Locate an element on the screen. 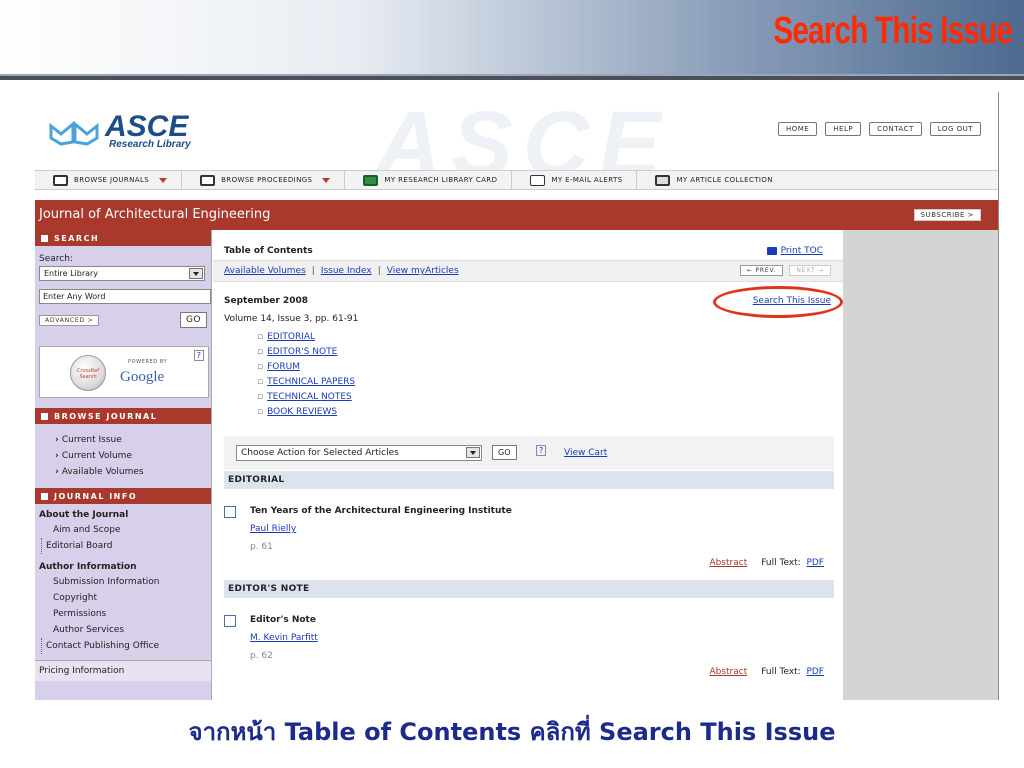 Image resolution: width=1024 pixels, height=768 pixels. article-action-select: Choose Action for Selected Articles is located at coordinates (359, 453).